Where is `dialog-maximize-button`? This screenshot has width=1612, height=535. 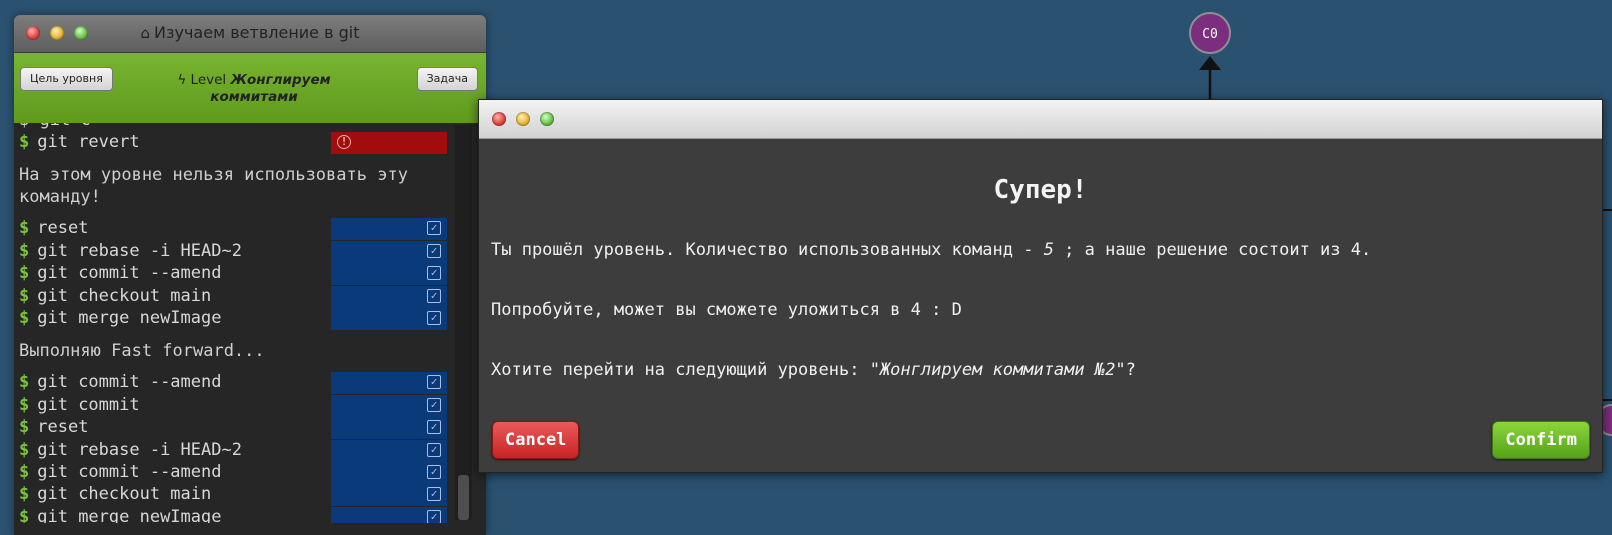 dialog-maximize-button is located at coordinates (547, 119).